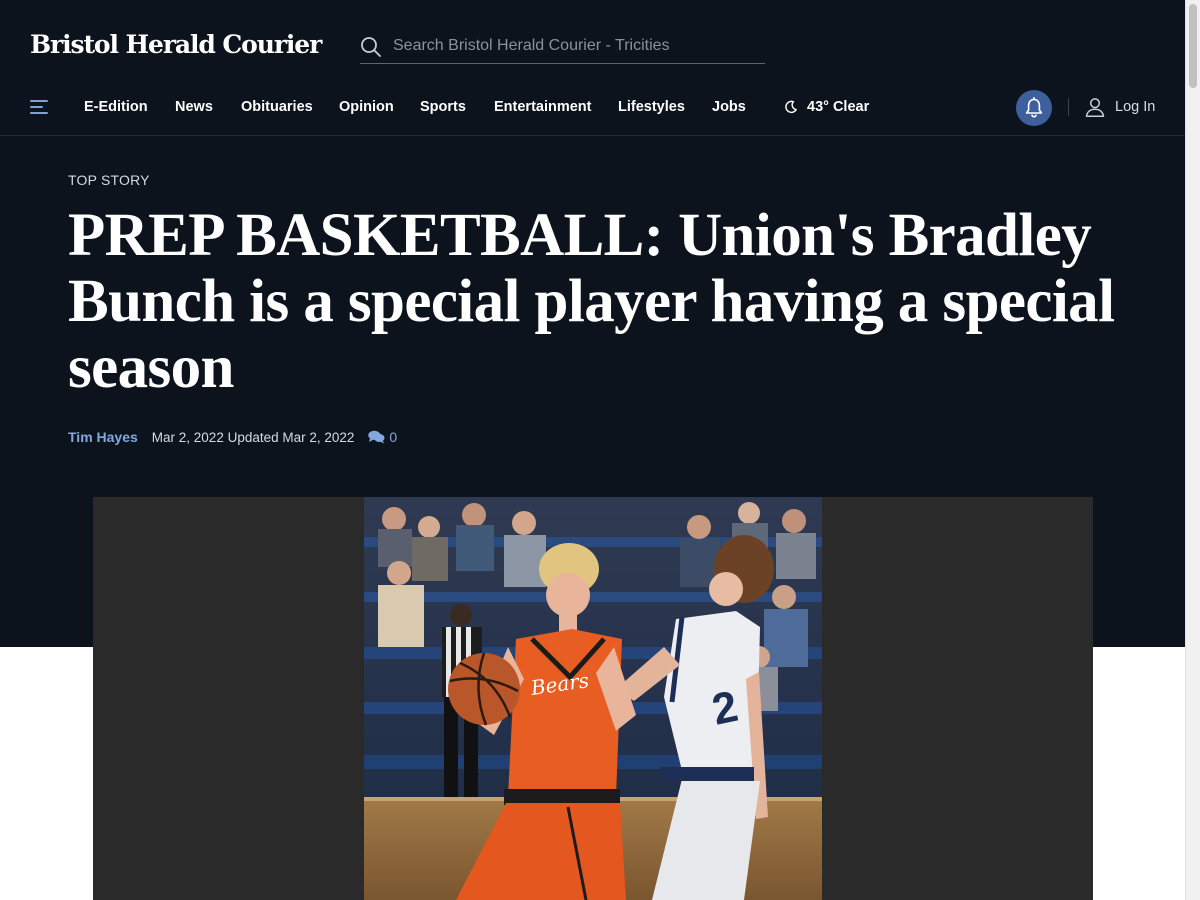 The width and height of the screenshot is (1200, 900). What do you see at coordinates (393, 437) in the screenshot?
I see `comment-count: 0` at bounding box center [393, 437].